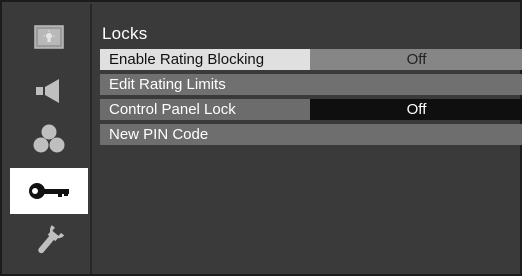 This screenshot has height=278, width=522. I want to click on speaker-icon, so click(47, 91).